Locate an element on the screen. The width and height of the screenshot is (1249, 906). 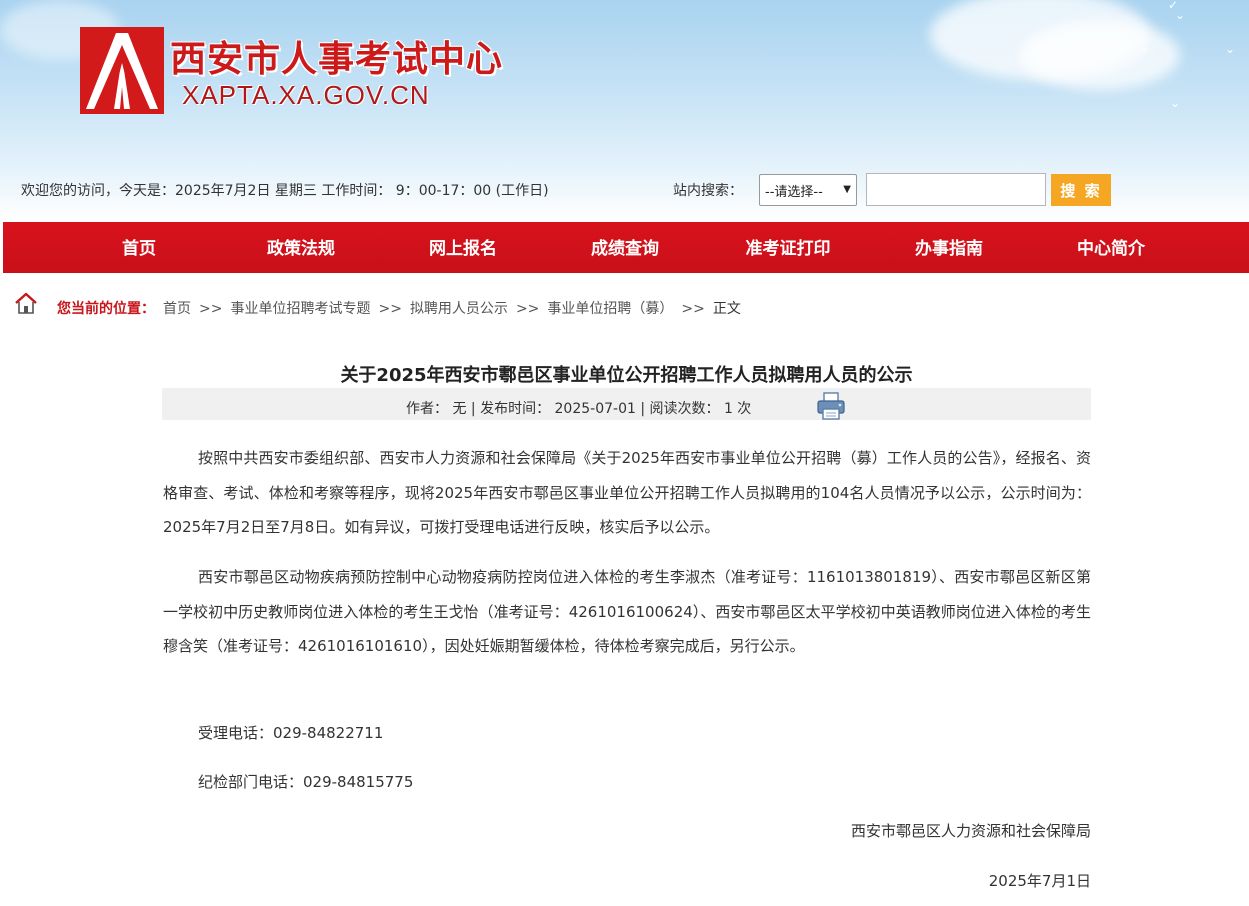
breadcrumb-item-home: 首页 is located at coordinates (177, 309).